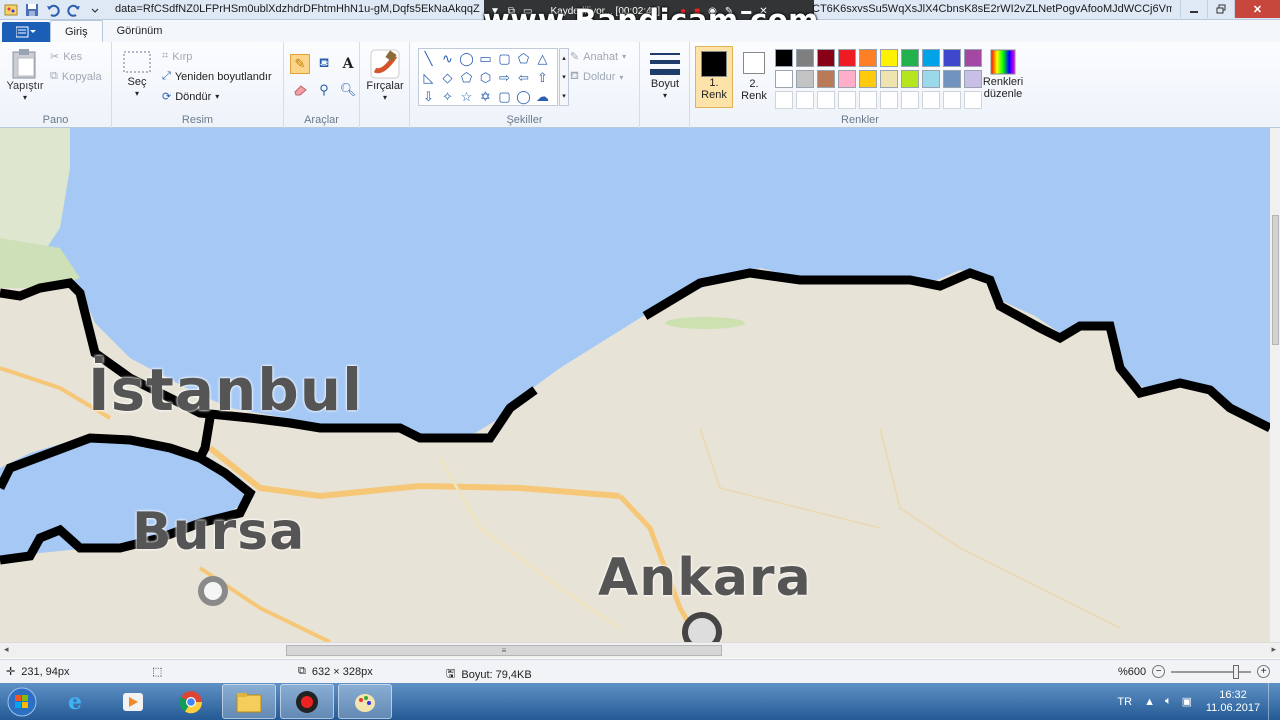  Describe the element at coordinates (1257, 9) in the screenshot. I see `close-button: ✕` at that location.